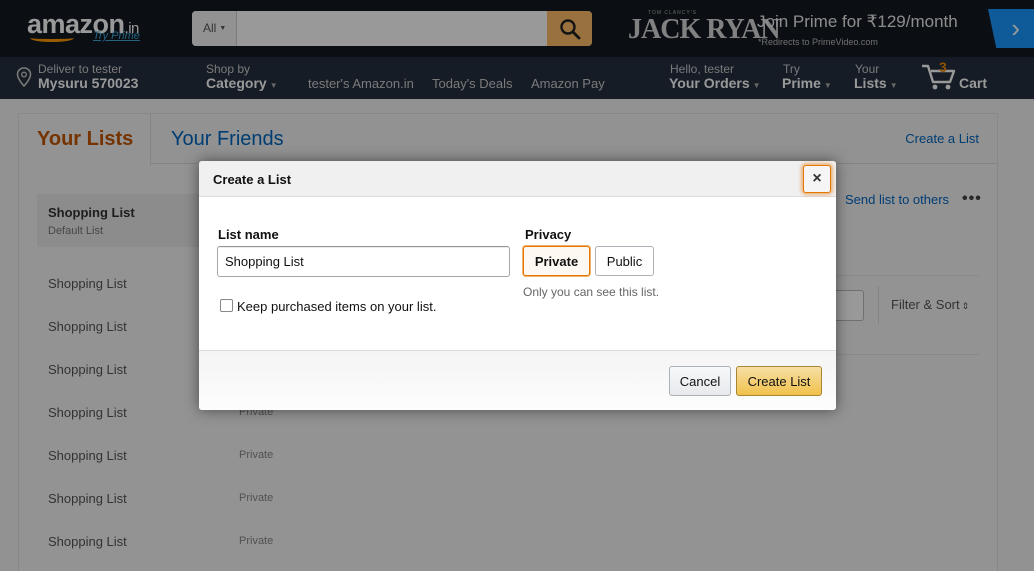 This screenshot has width=1034, height=571. Describe the element at coordinates (556, 261) in the screenshot. I see `privacy-private-button: Private` at that location.